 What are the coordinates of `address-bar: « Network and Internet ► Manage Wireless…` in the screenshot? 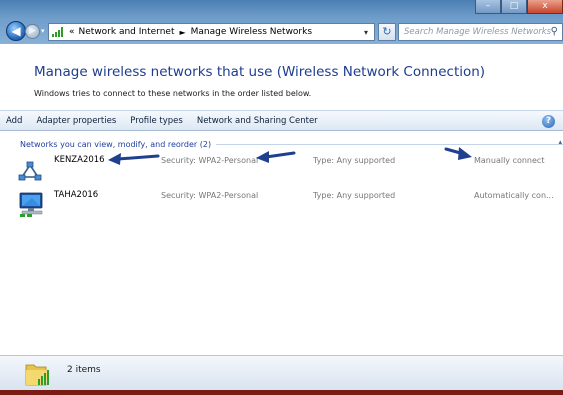 It's located at (211, 32).